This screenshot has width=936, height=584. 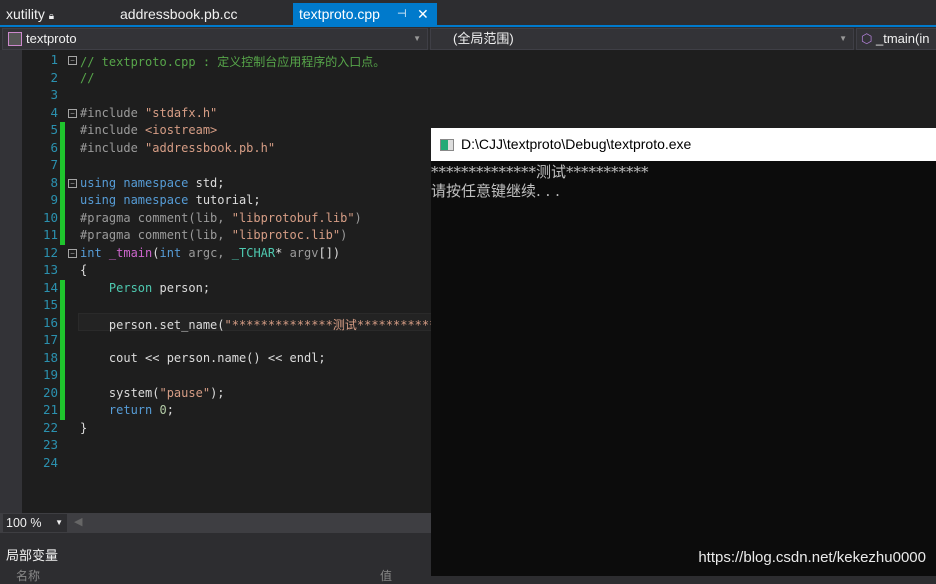 What do you see at coordinates (54, 199) in the screenshot?
I see `line-number: 9` at bounding box center [54, 199].